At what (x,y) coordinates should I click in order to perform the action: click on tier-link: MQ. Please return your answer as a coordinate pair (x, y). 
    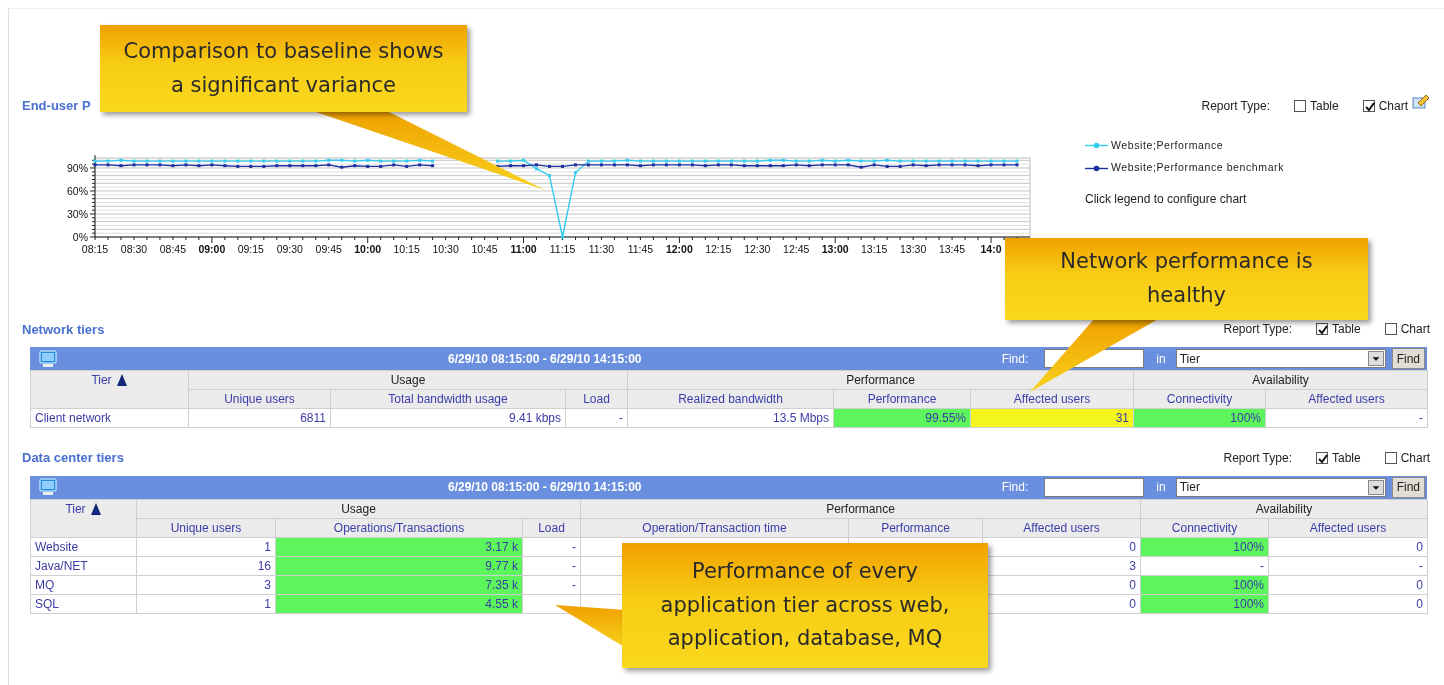
    Looking at the image, I should click on (45, 584).